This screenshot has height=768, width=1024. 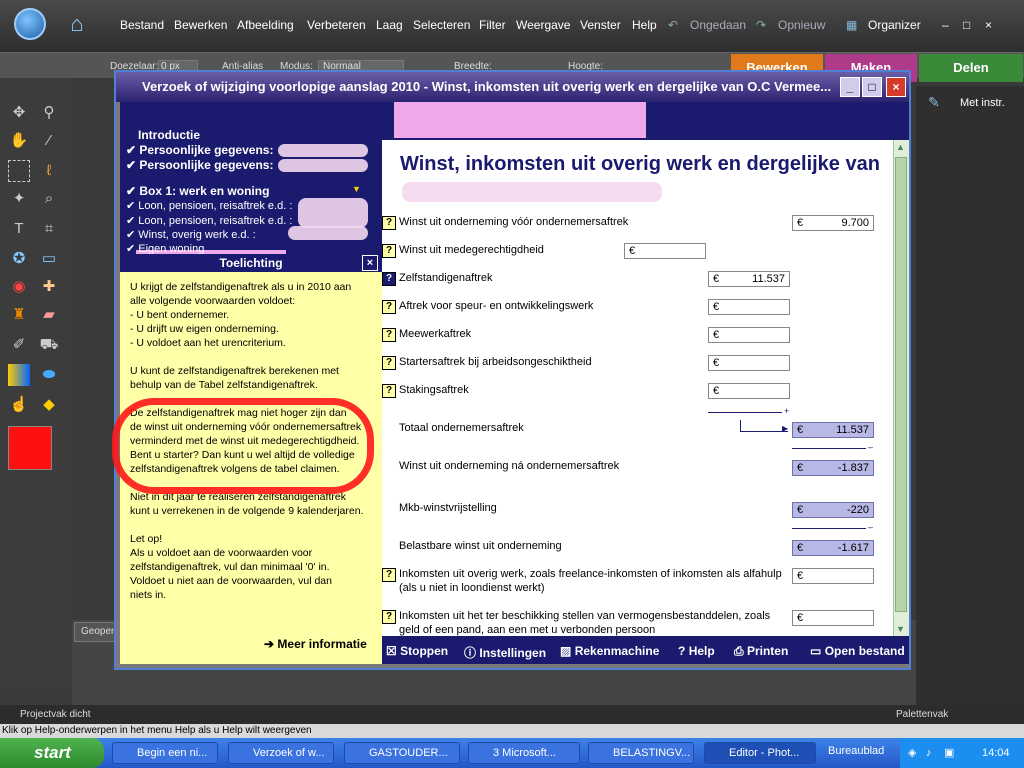 What do you see at coordinates (19, 375) in the screenshot?
I see `gradient-tool-icon` at bounding box center [19, 375].